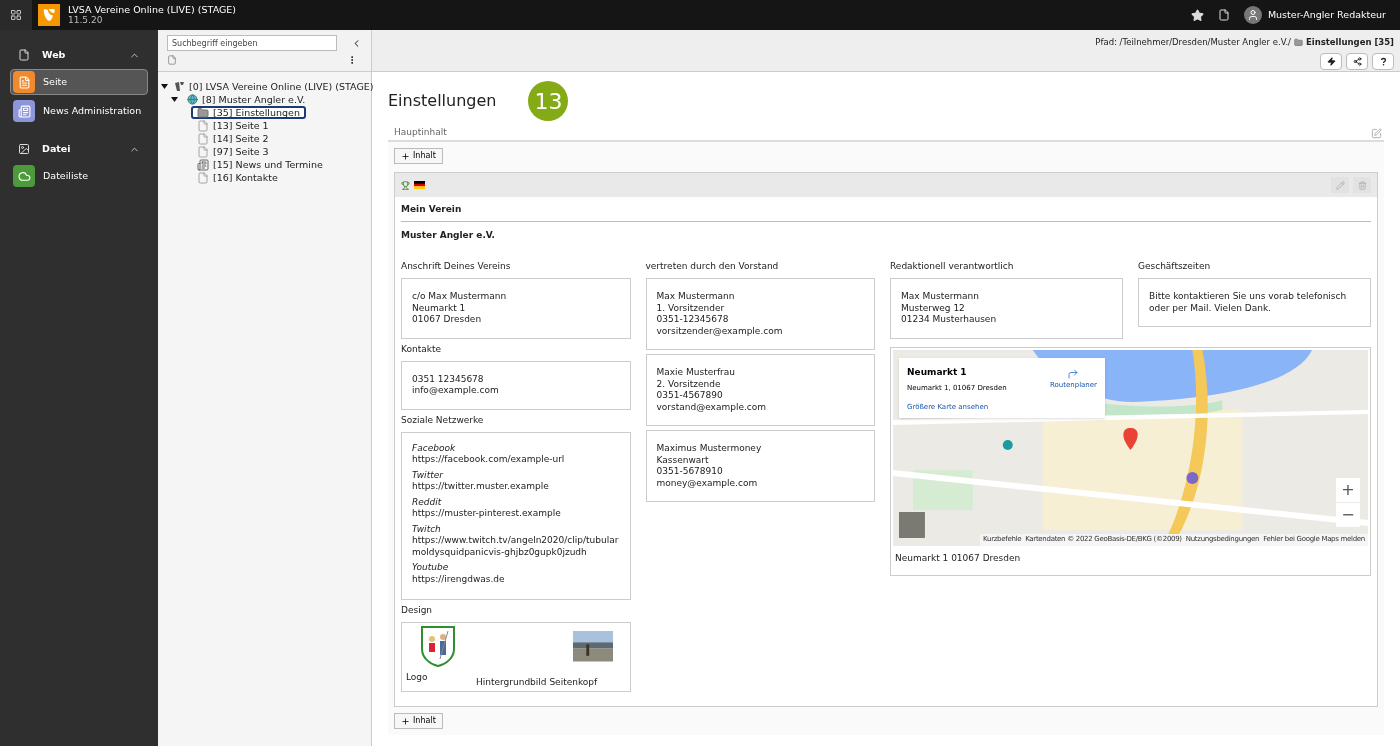 The image size is (1400, 746). Describe the element at coordinates (1252, 15) in the screenshot. I see `avatar-icon` at that location.